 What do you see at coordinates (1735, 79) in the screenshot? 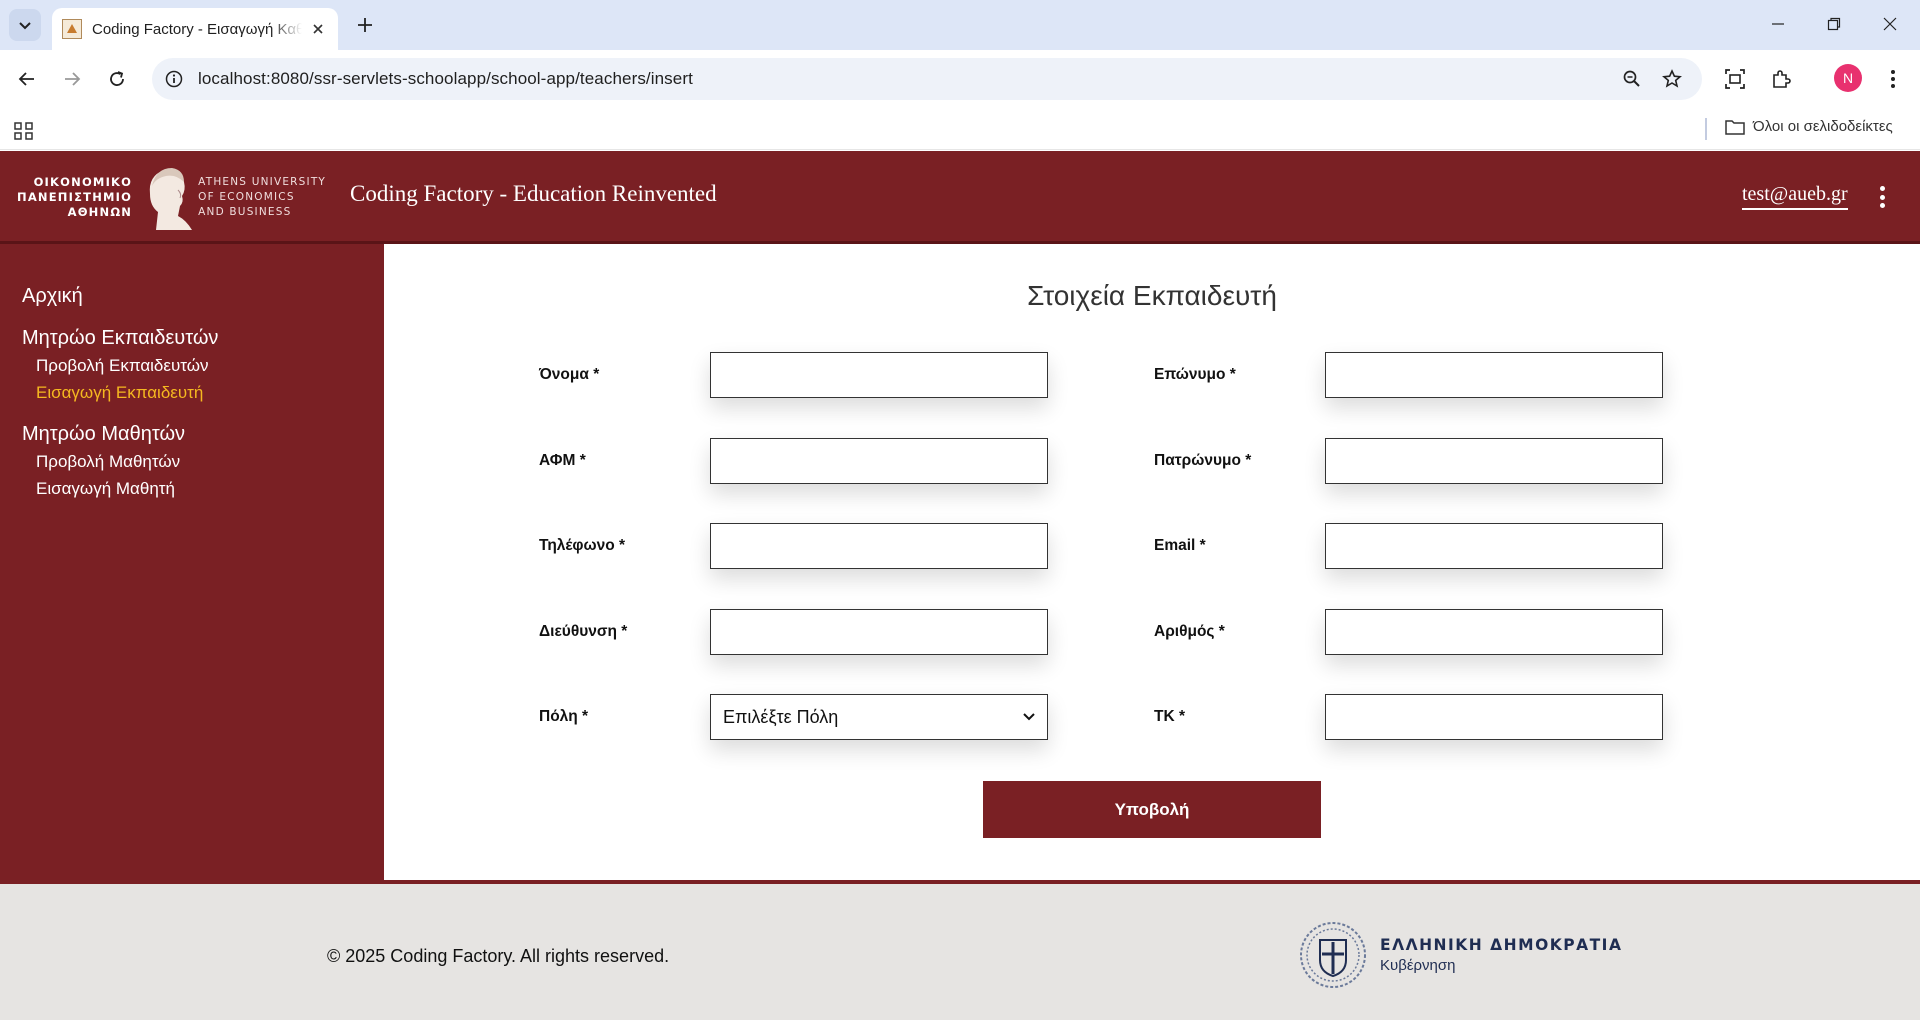
I see `screen-capture-icon` at bounding box center [1735, 79].